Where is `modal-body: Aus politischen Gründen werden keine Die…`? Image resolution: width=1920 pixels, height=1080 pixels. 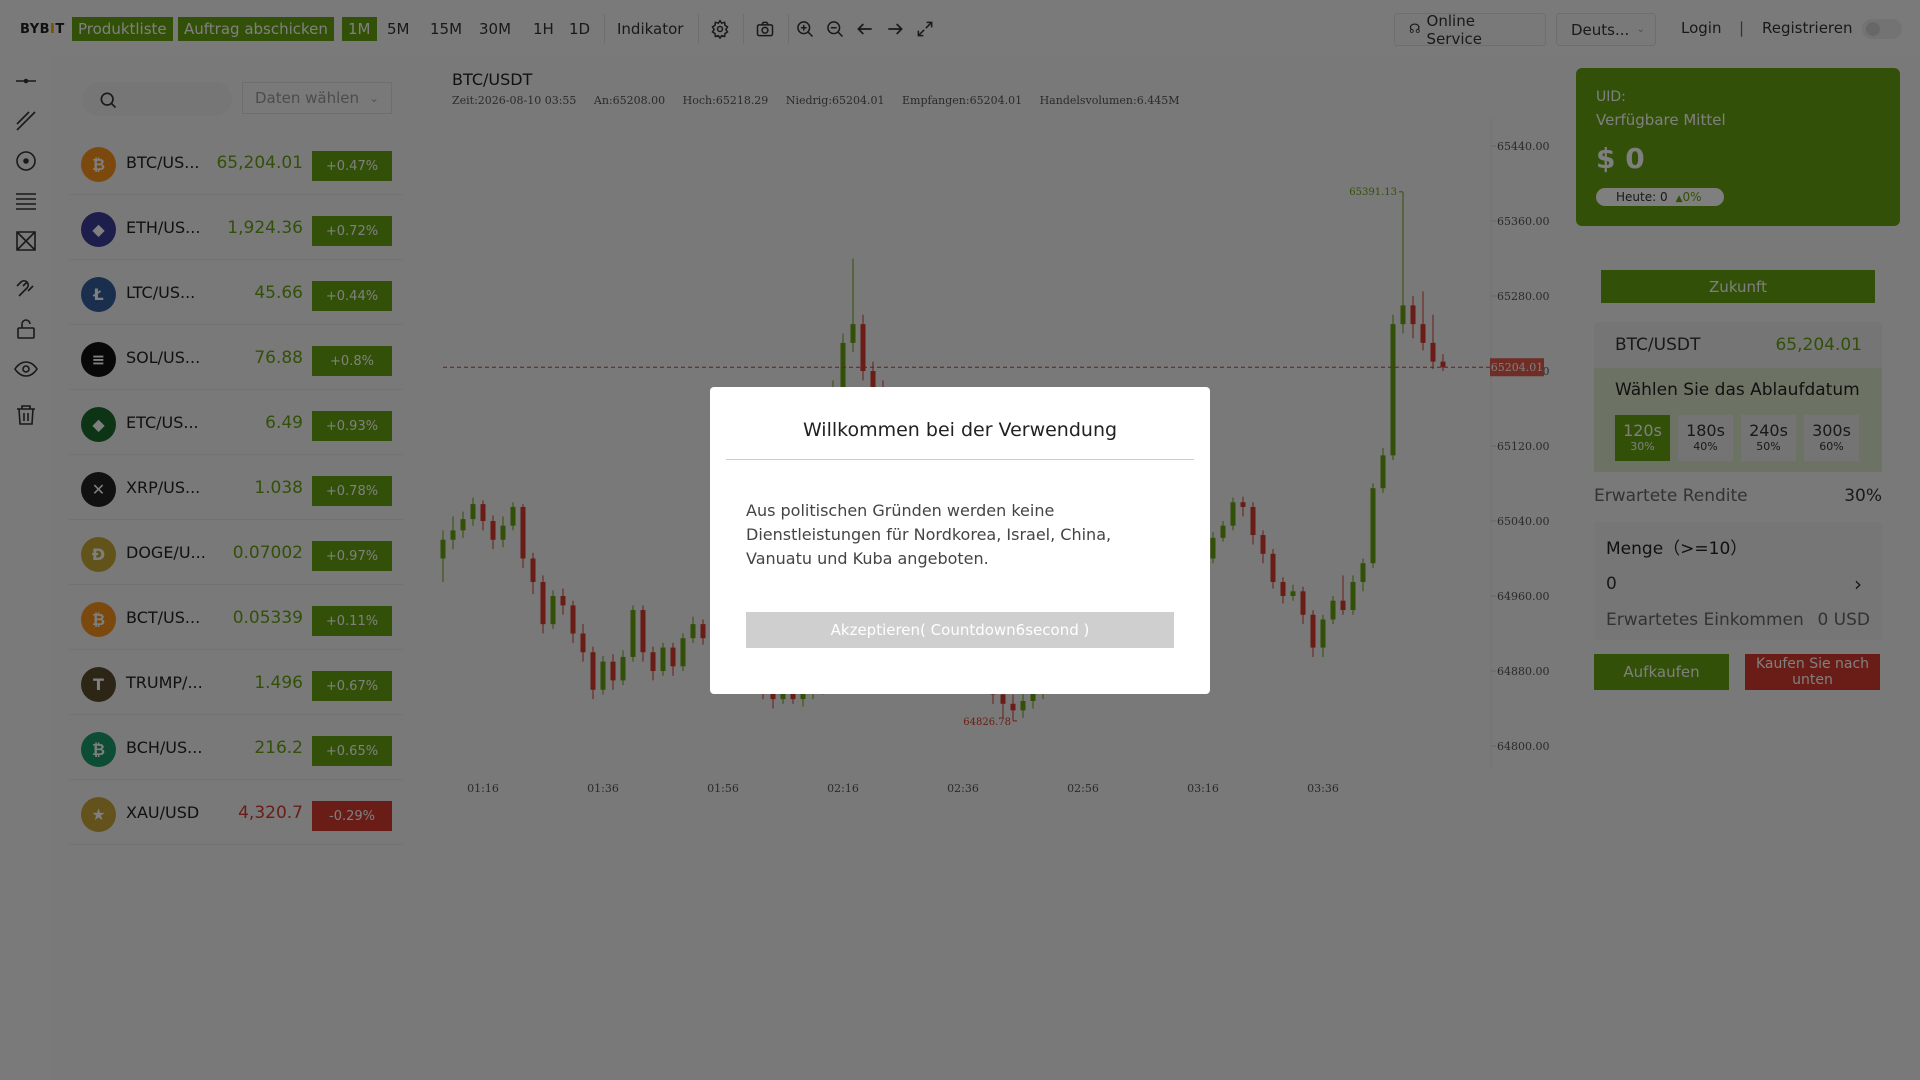 modal-body: Aus politischen Gründen werden keine Die… is located at coordinates (929, 534).